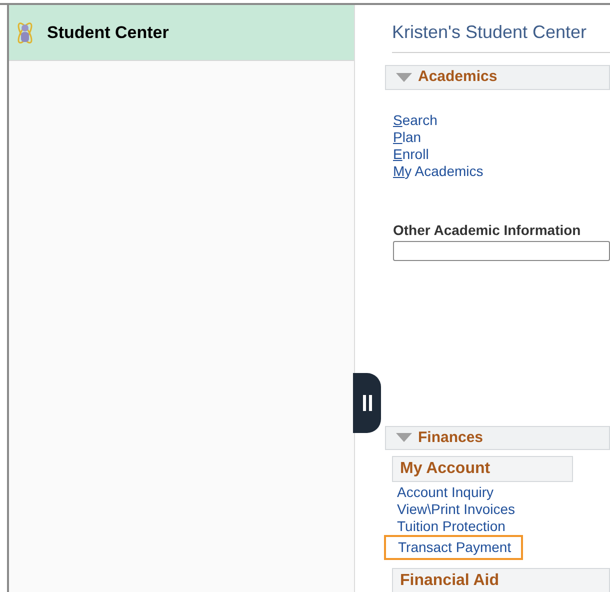 The image size is (610, 592). What do you see at coordinates (407, 137) in the screenshot?
I see `academics-link: Plan` at bounding box center [407, 137].